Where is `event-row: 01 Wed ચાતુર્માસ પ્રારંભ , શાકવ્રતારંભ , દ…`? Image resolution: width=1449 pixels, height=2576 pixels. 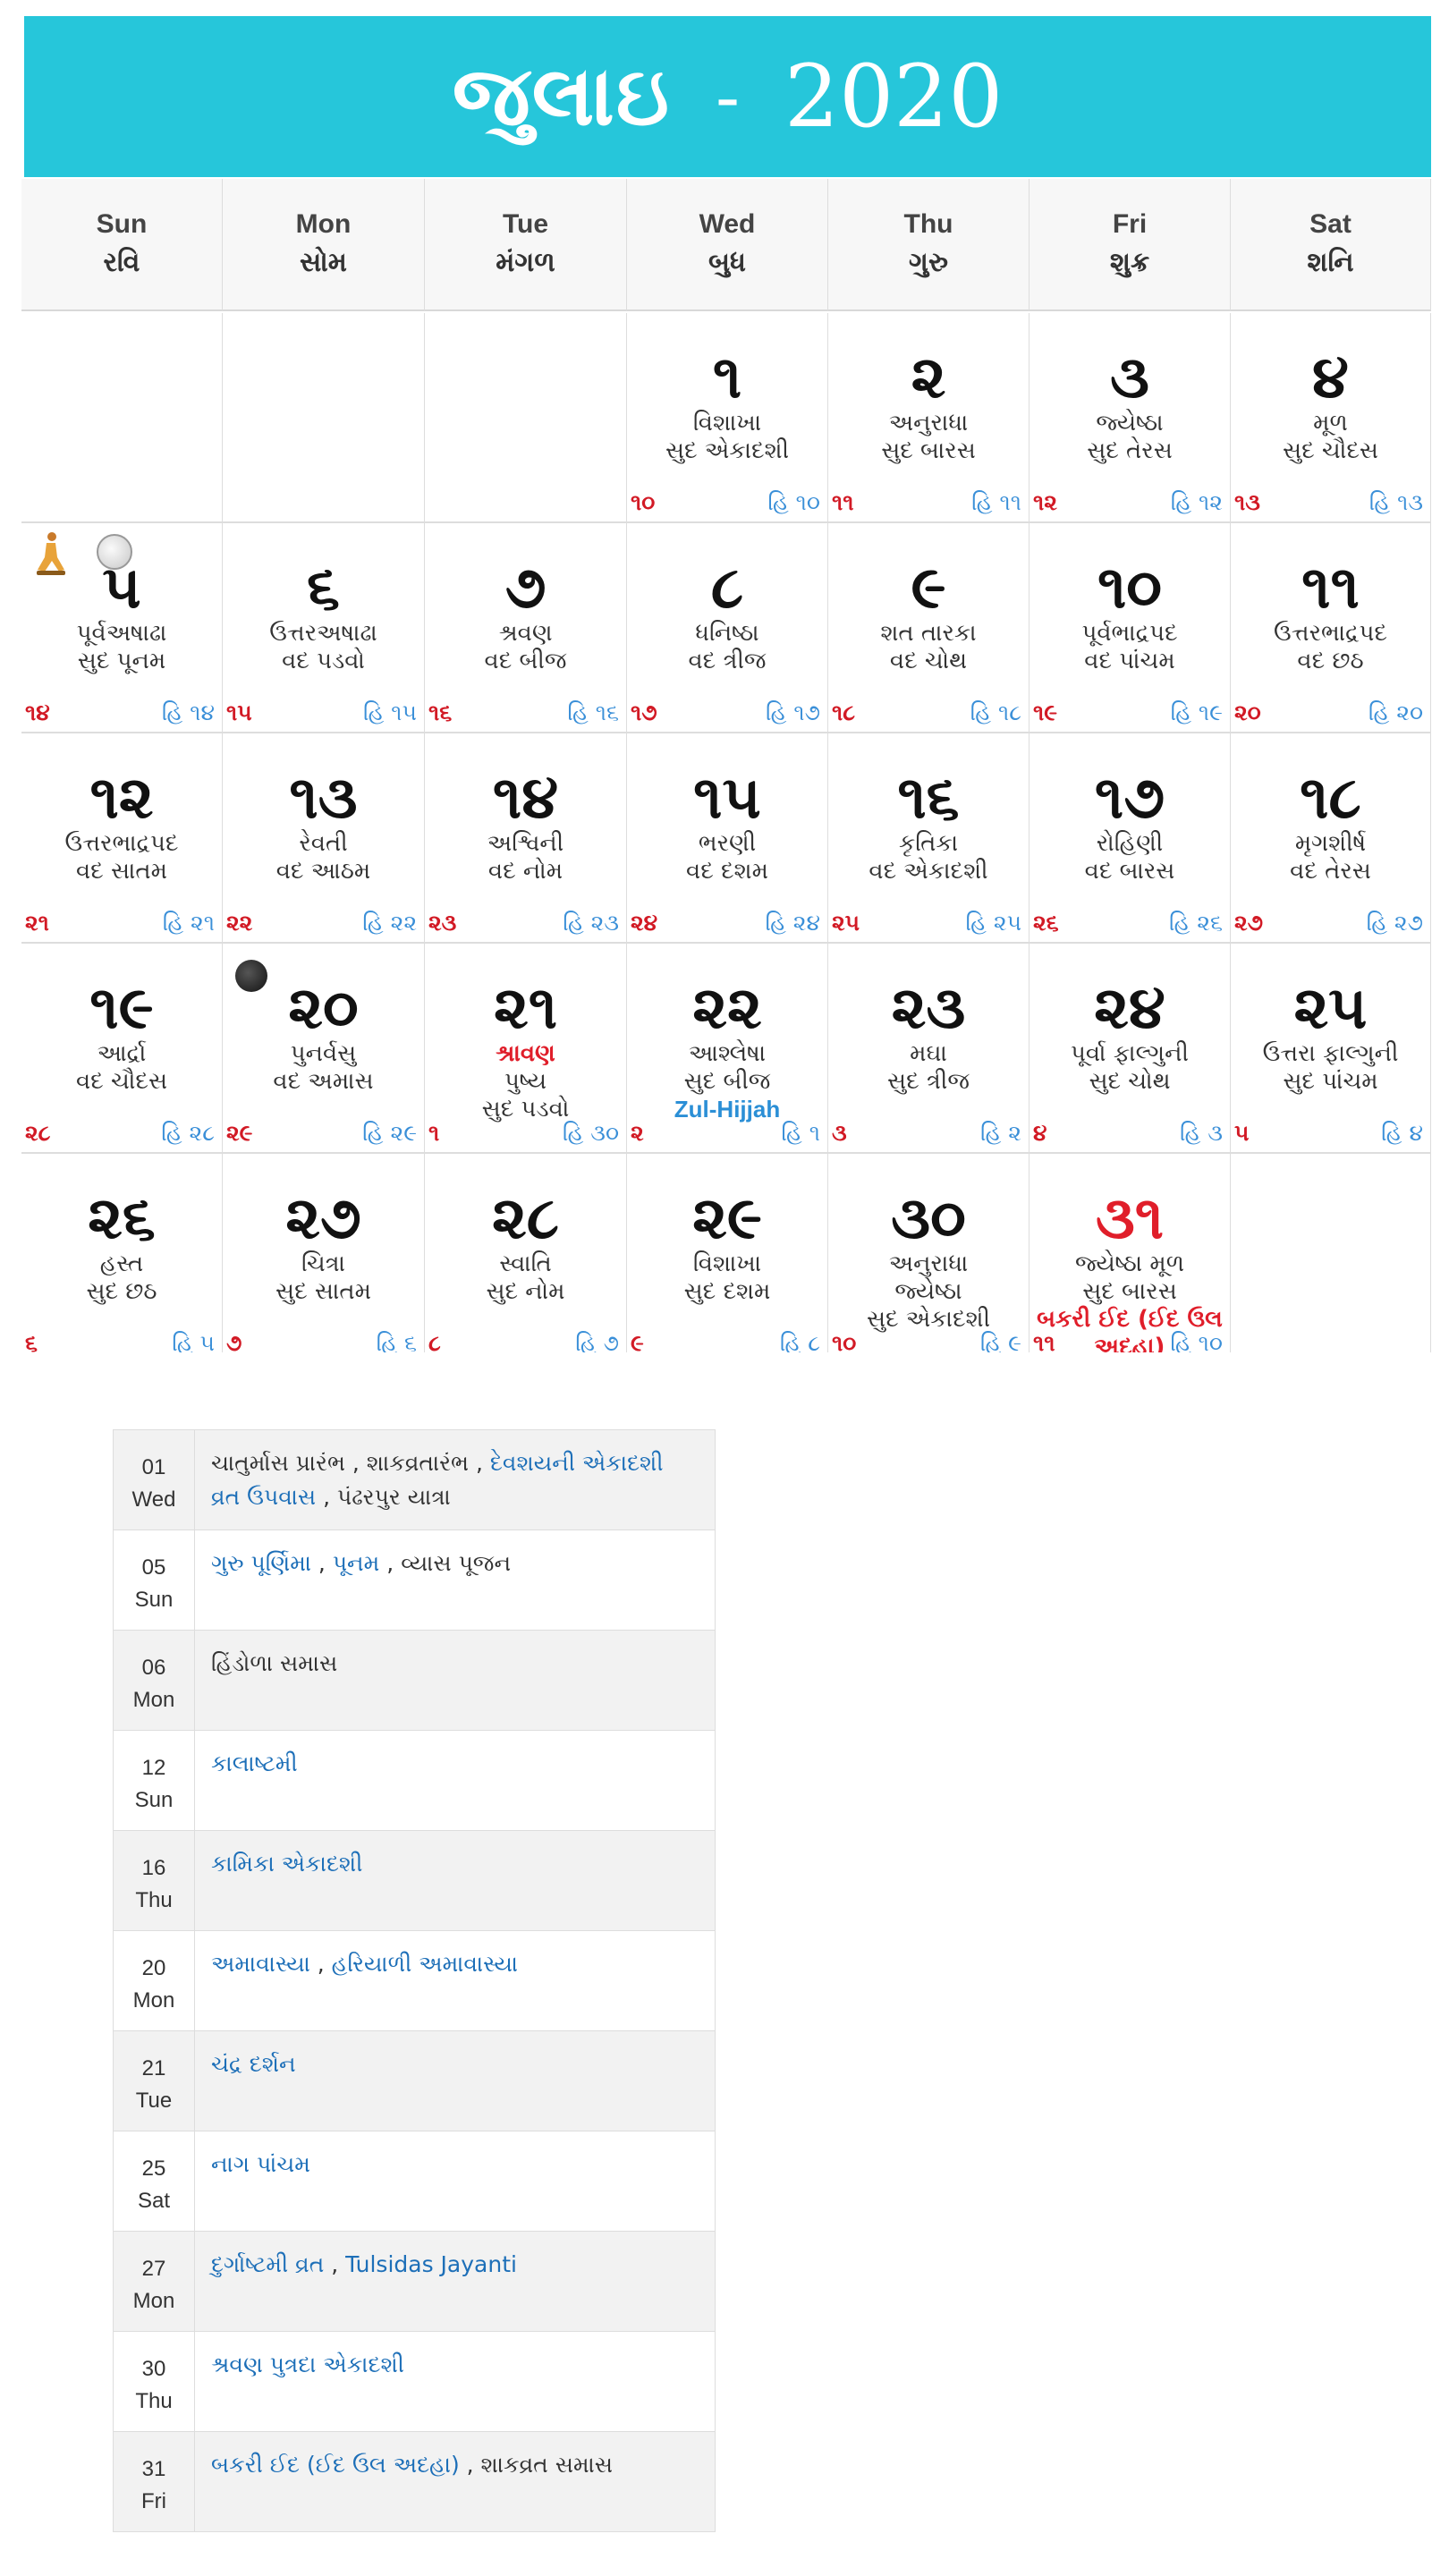
event-row: 01 Wed ચાતુર્માસ પ્રારંભ , શાકવ્રતારંભ , દ… is located at coordinates (414, 1479).